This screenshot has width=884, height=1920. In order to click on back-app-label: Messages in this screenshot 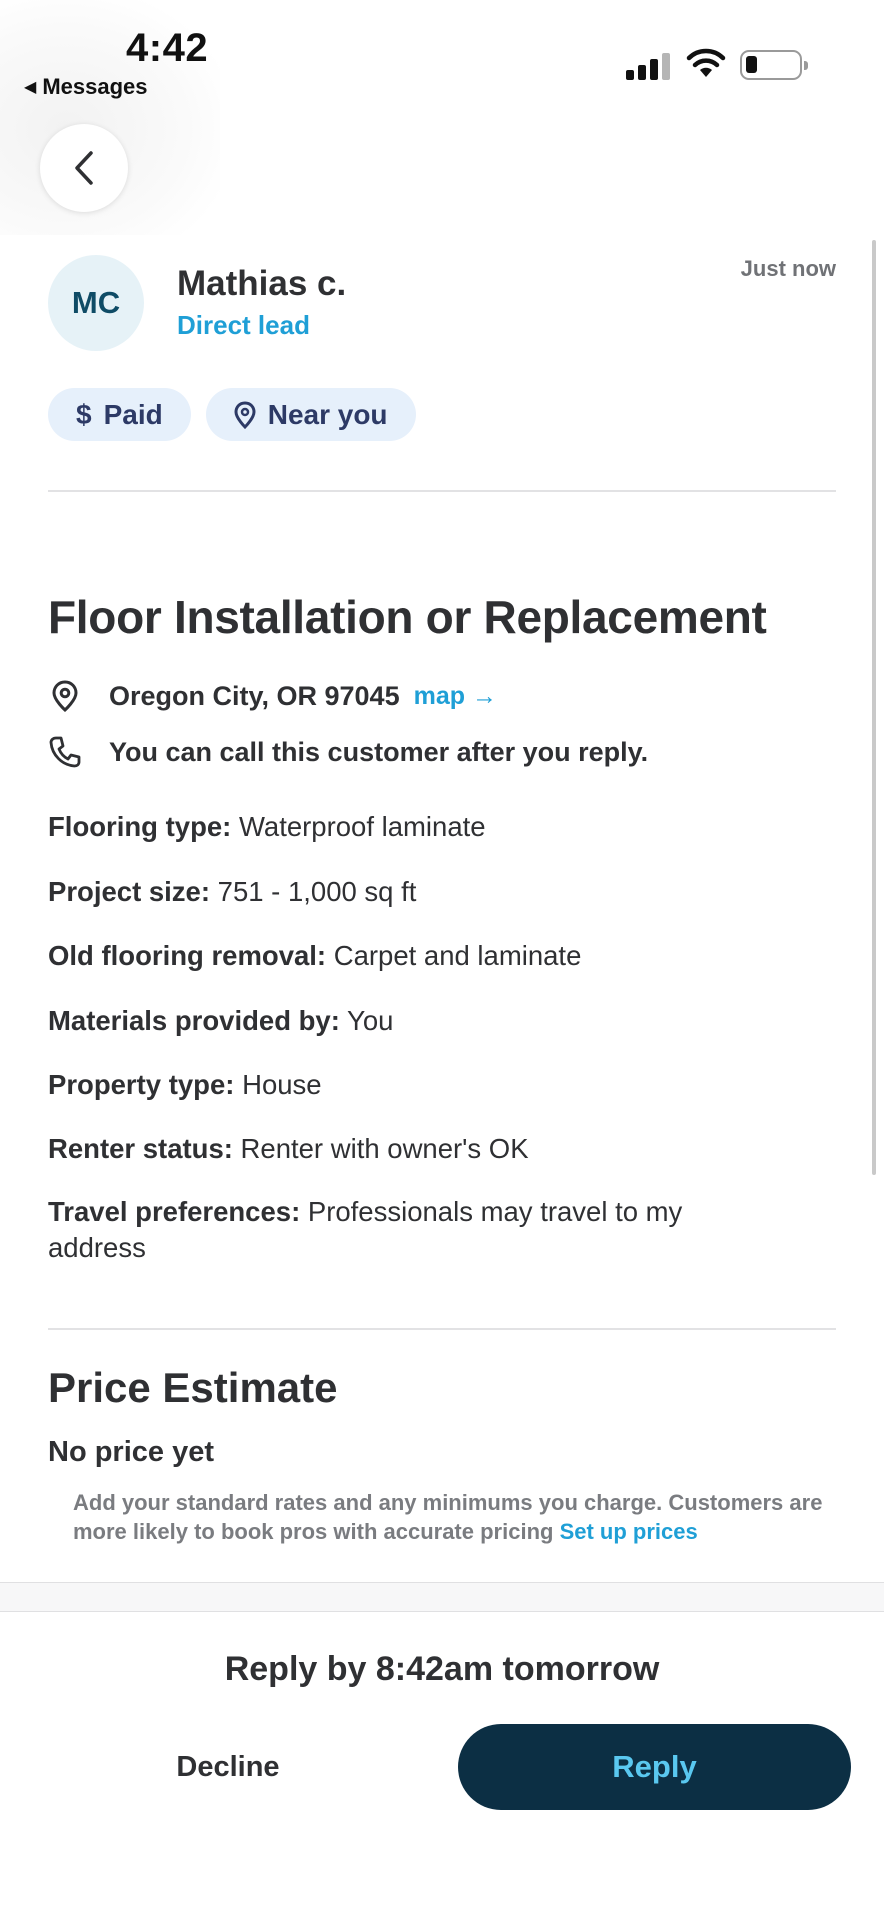, I will do `click(95, 86)`.